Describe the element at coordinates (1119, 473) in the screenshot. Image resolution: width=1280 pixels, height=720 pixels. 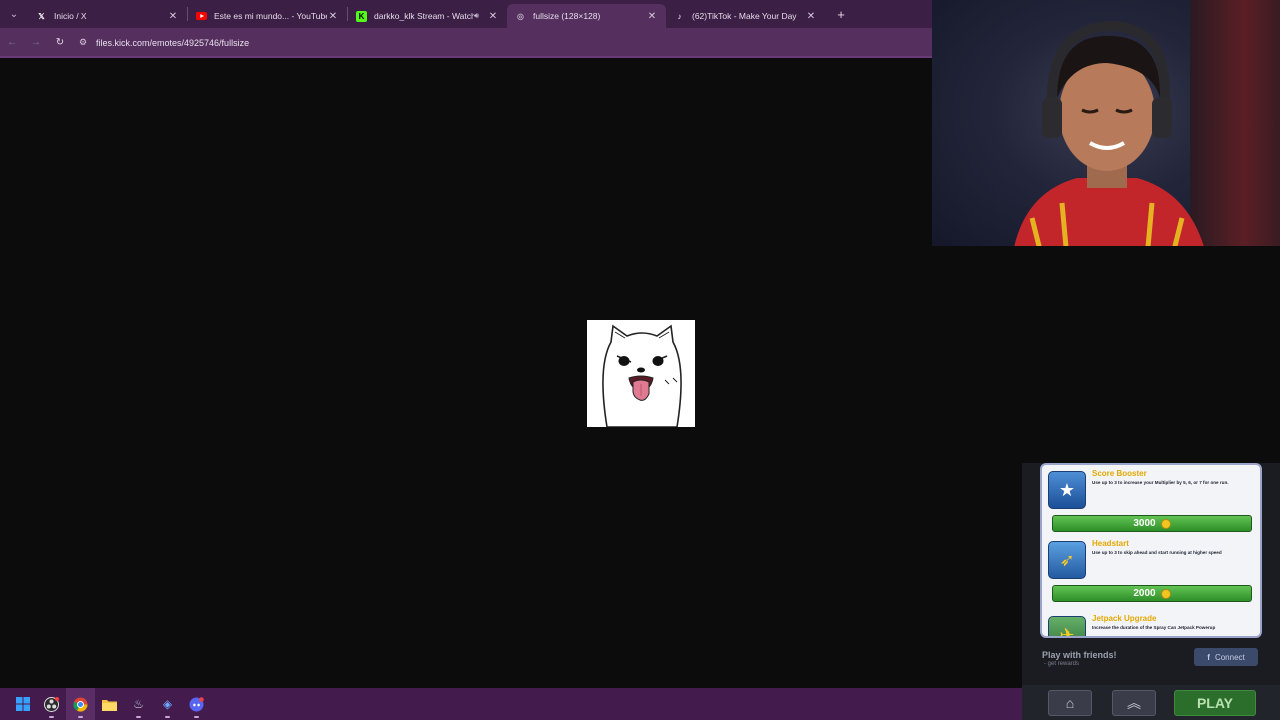
I see `item-name: Score Booster` at that location.